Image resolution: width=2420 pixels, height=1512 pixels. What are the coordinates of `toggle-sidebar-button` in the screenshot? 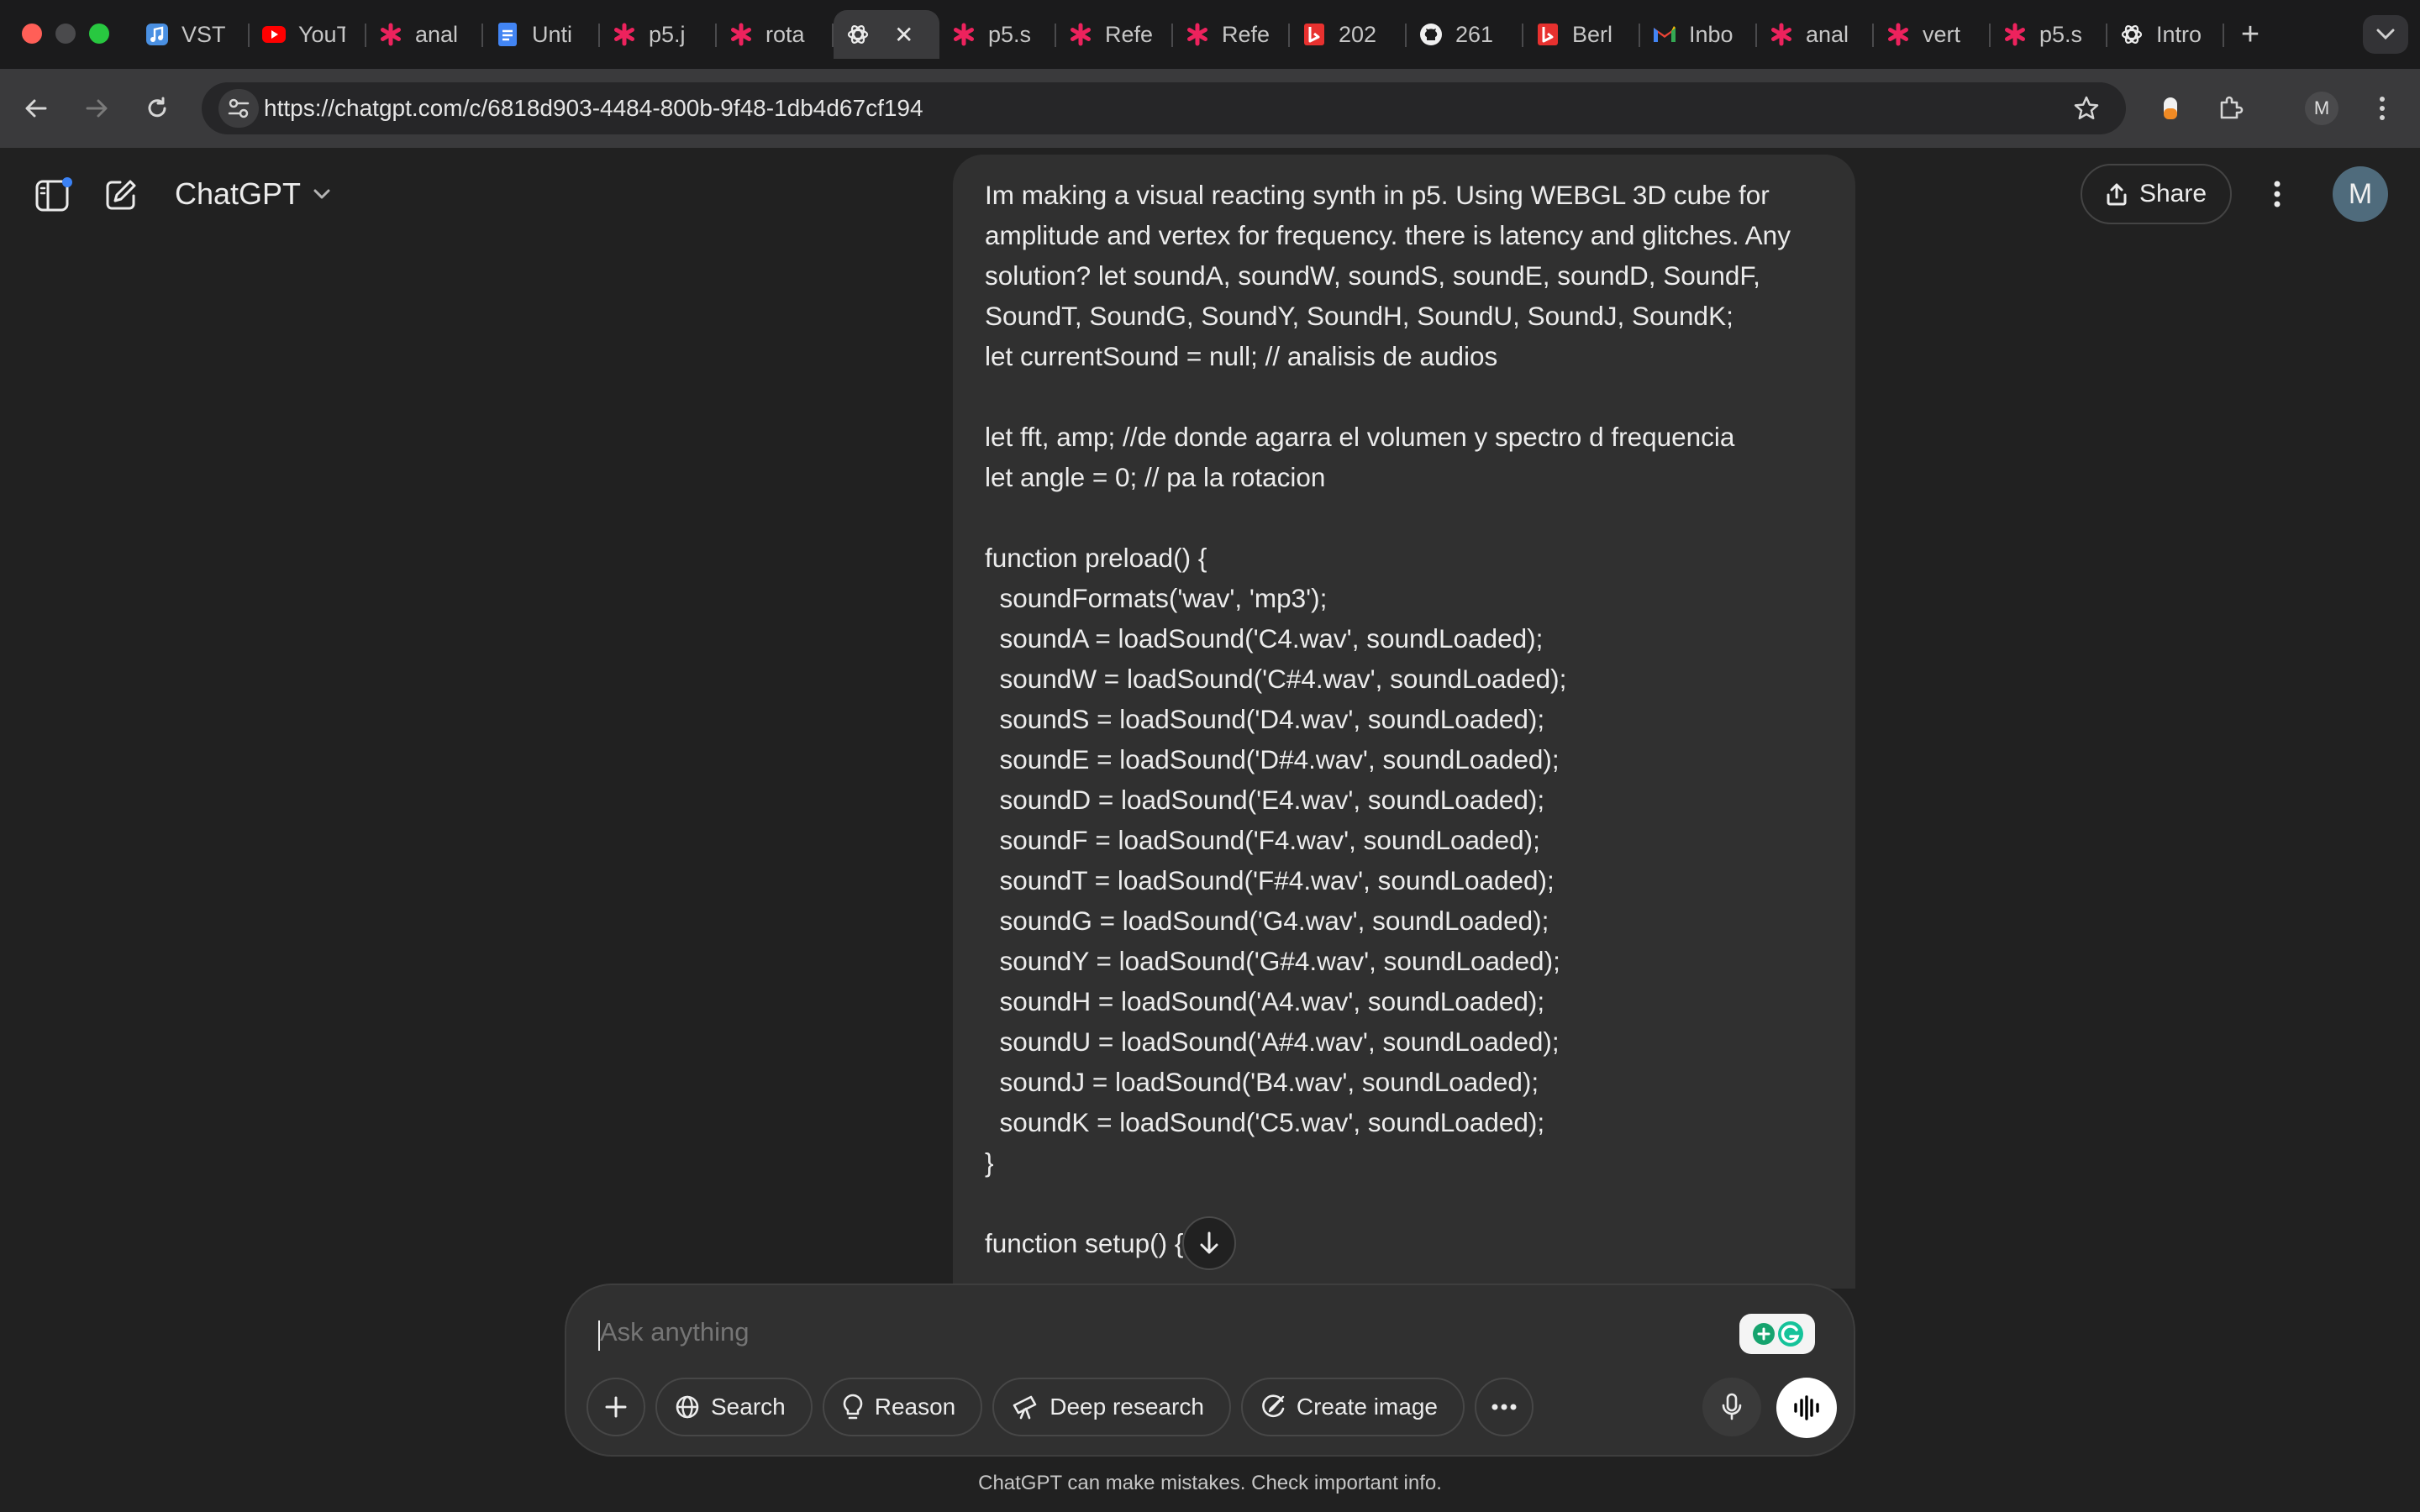 It's located at (54, 195).